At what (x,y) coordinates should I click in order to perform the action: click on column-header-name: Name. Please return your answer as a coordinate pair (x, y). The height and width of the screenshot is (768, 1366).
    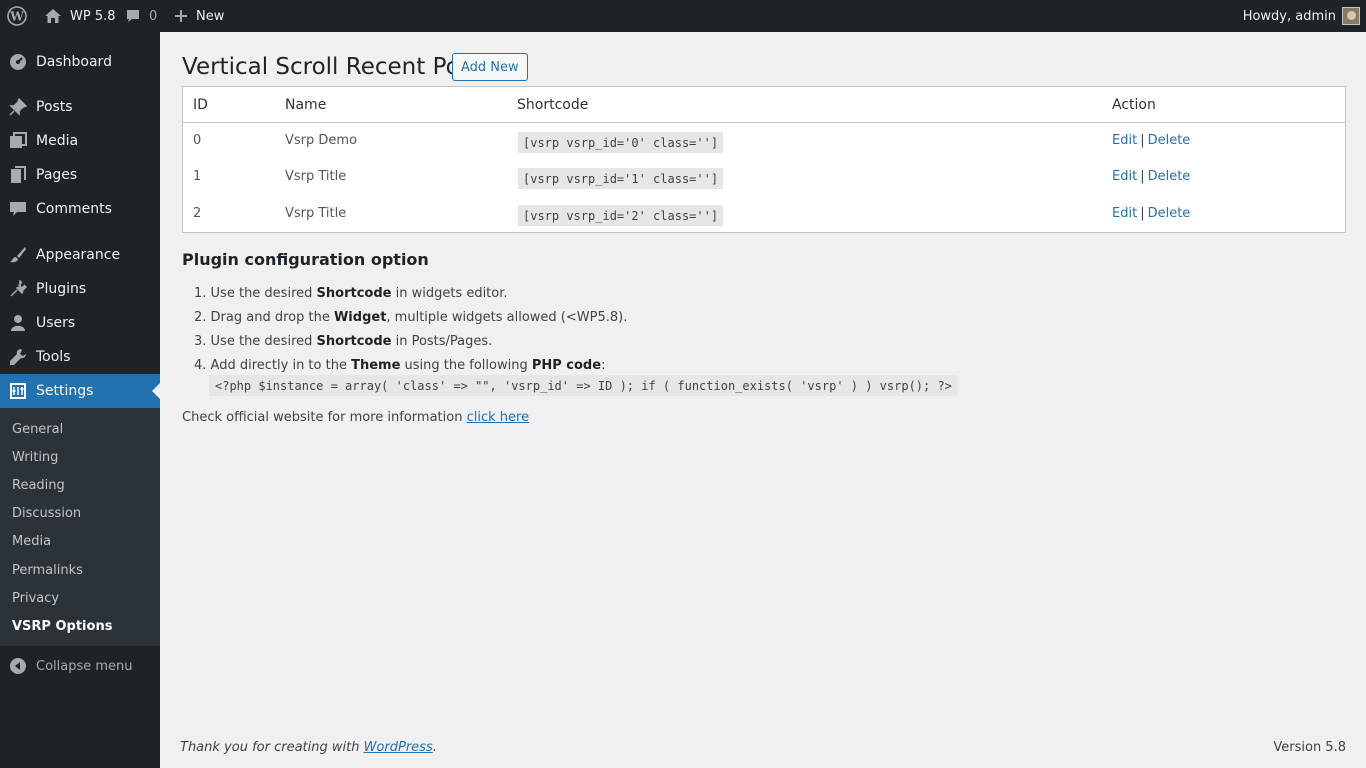
    Looking at the image, I should click on (306, 105).